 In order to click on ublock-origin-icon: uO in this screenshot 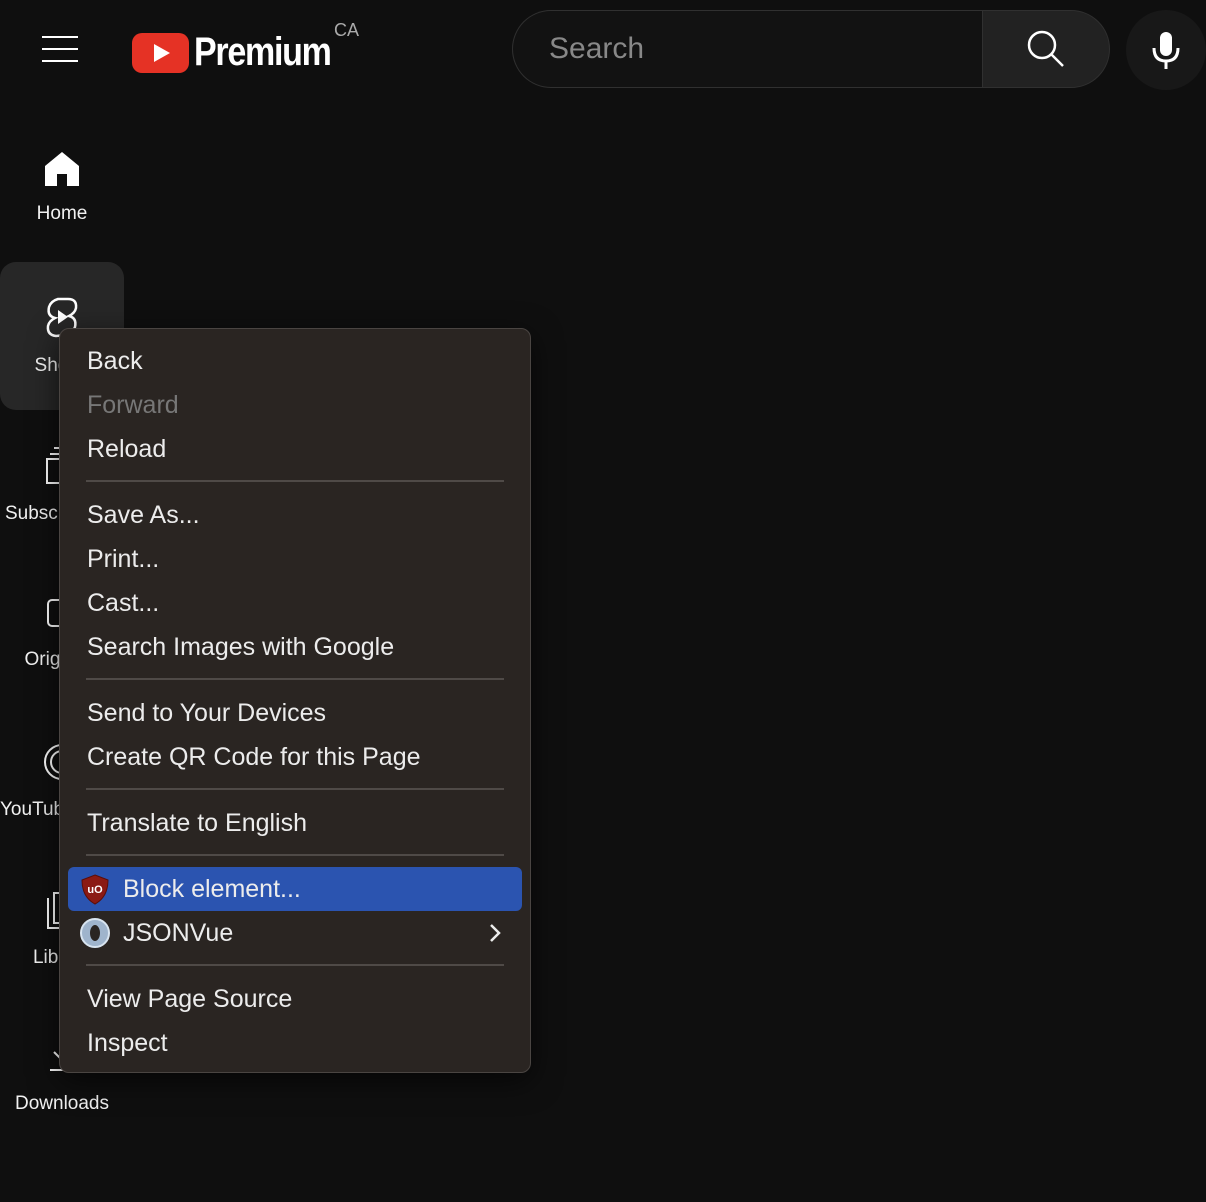, I will do `click(95, 889)`.